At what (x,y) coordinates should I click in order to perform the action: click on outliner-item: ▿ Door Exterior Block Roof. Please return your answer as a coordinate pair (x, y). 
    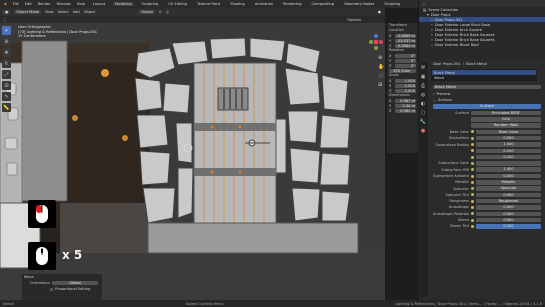
    Looking at the image, I should click on (482, 44).